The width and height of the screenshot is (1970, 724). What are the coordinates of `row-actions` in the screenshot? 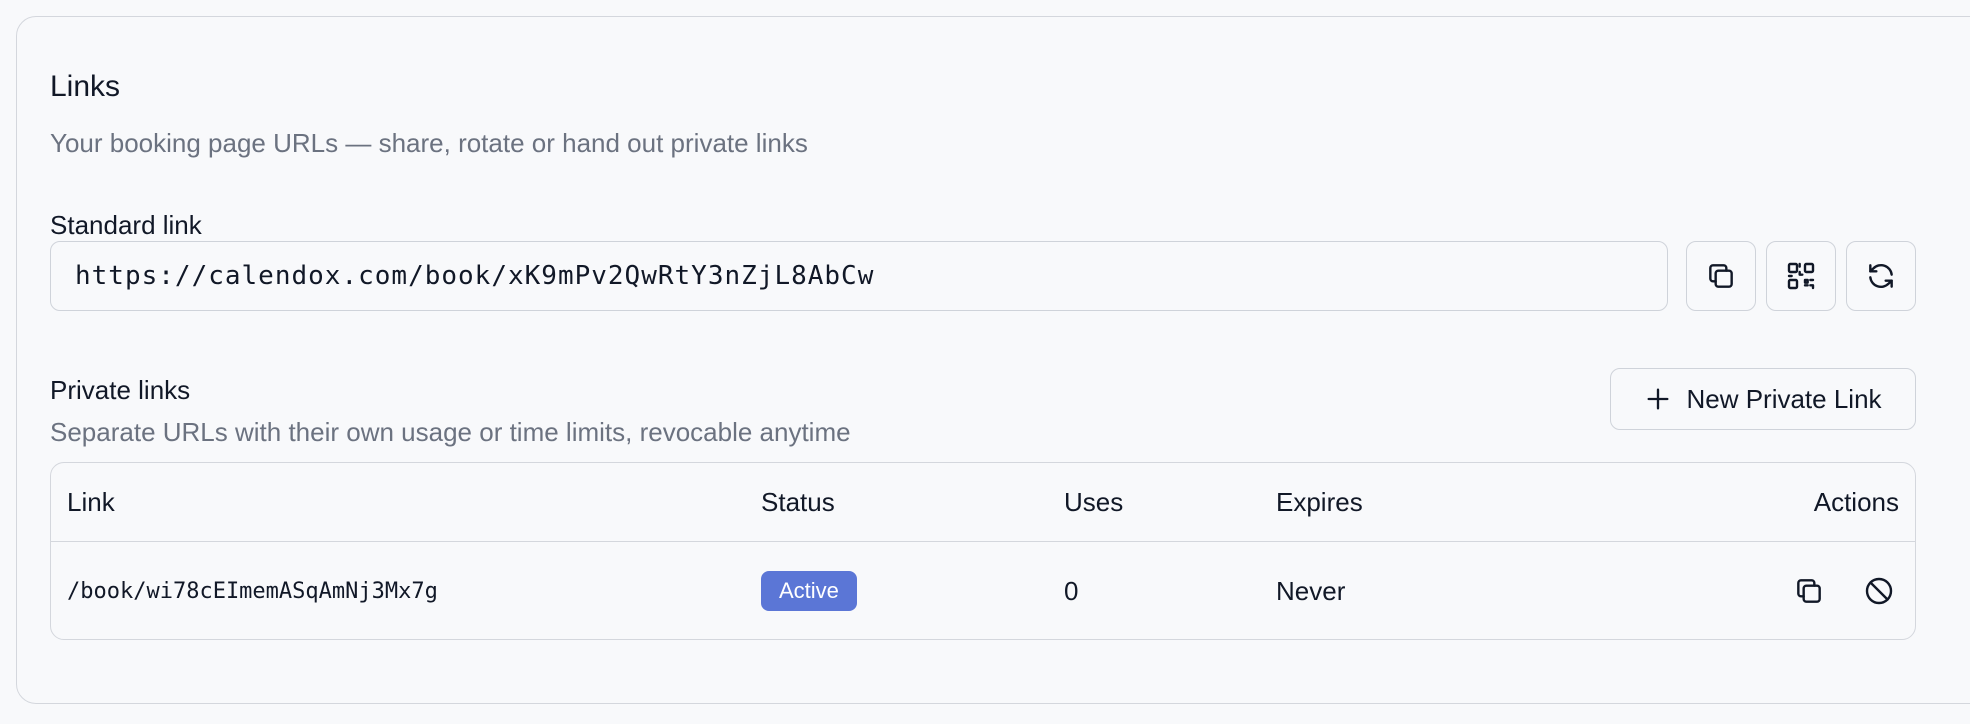 It's located at (1844, 590).